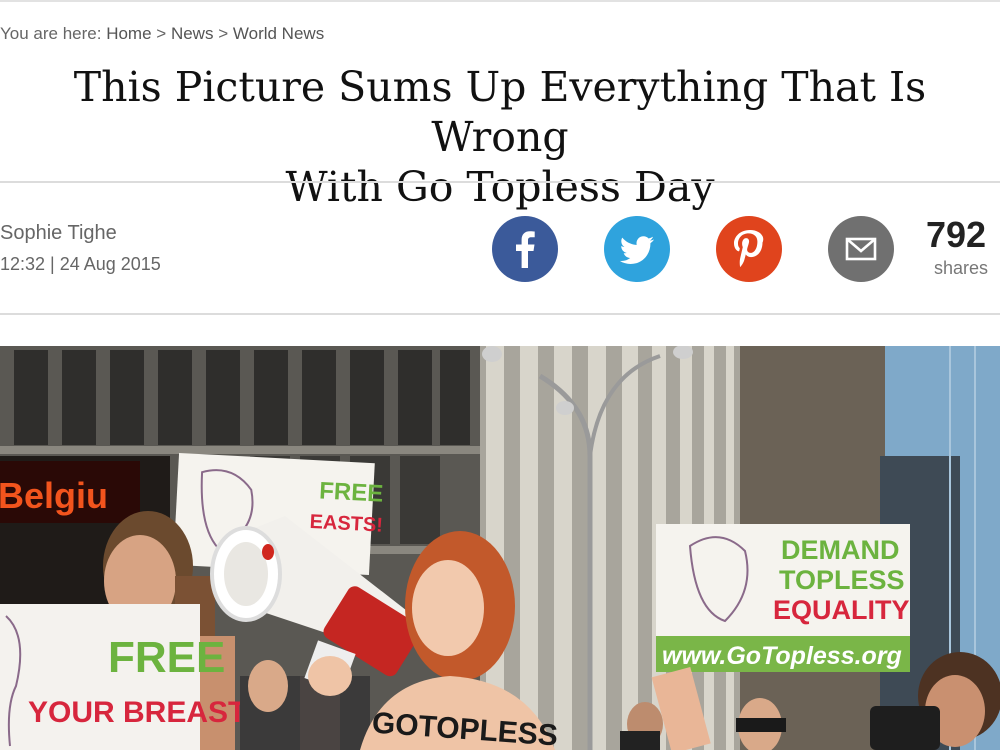  I want to click on share-count: 792, so click(956, 234).